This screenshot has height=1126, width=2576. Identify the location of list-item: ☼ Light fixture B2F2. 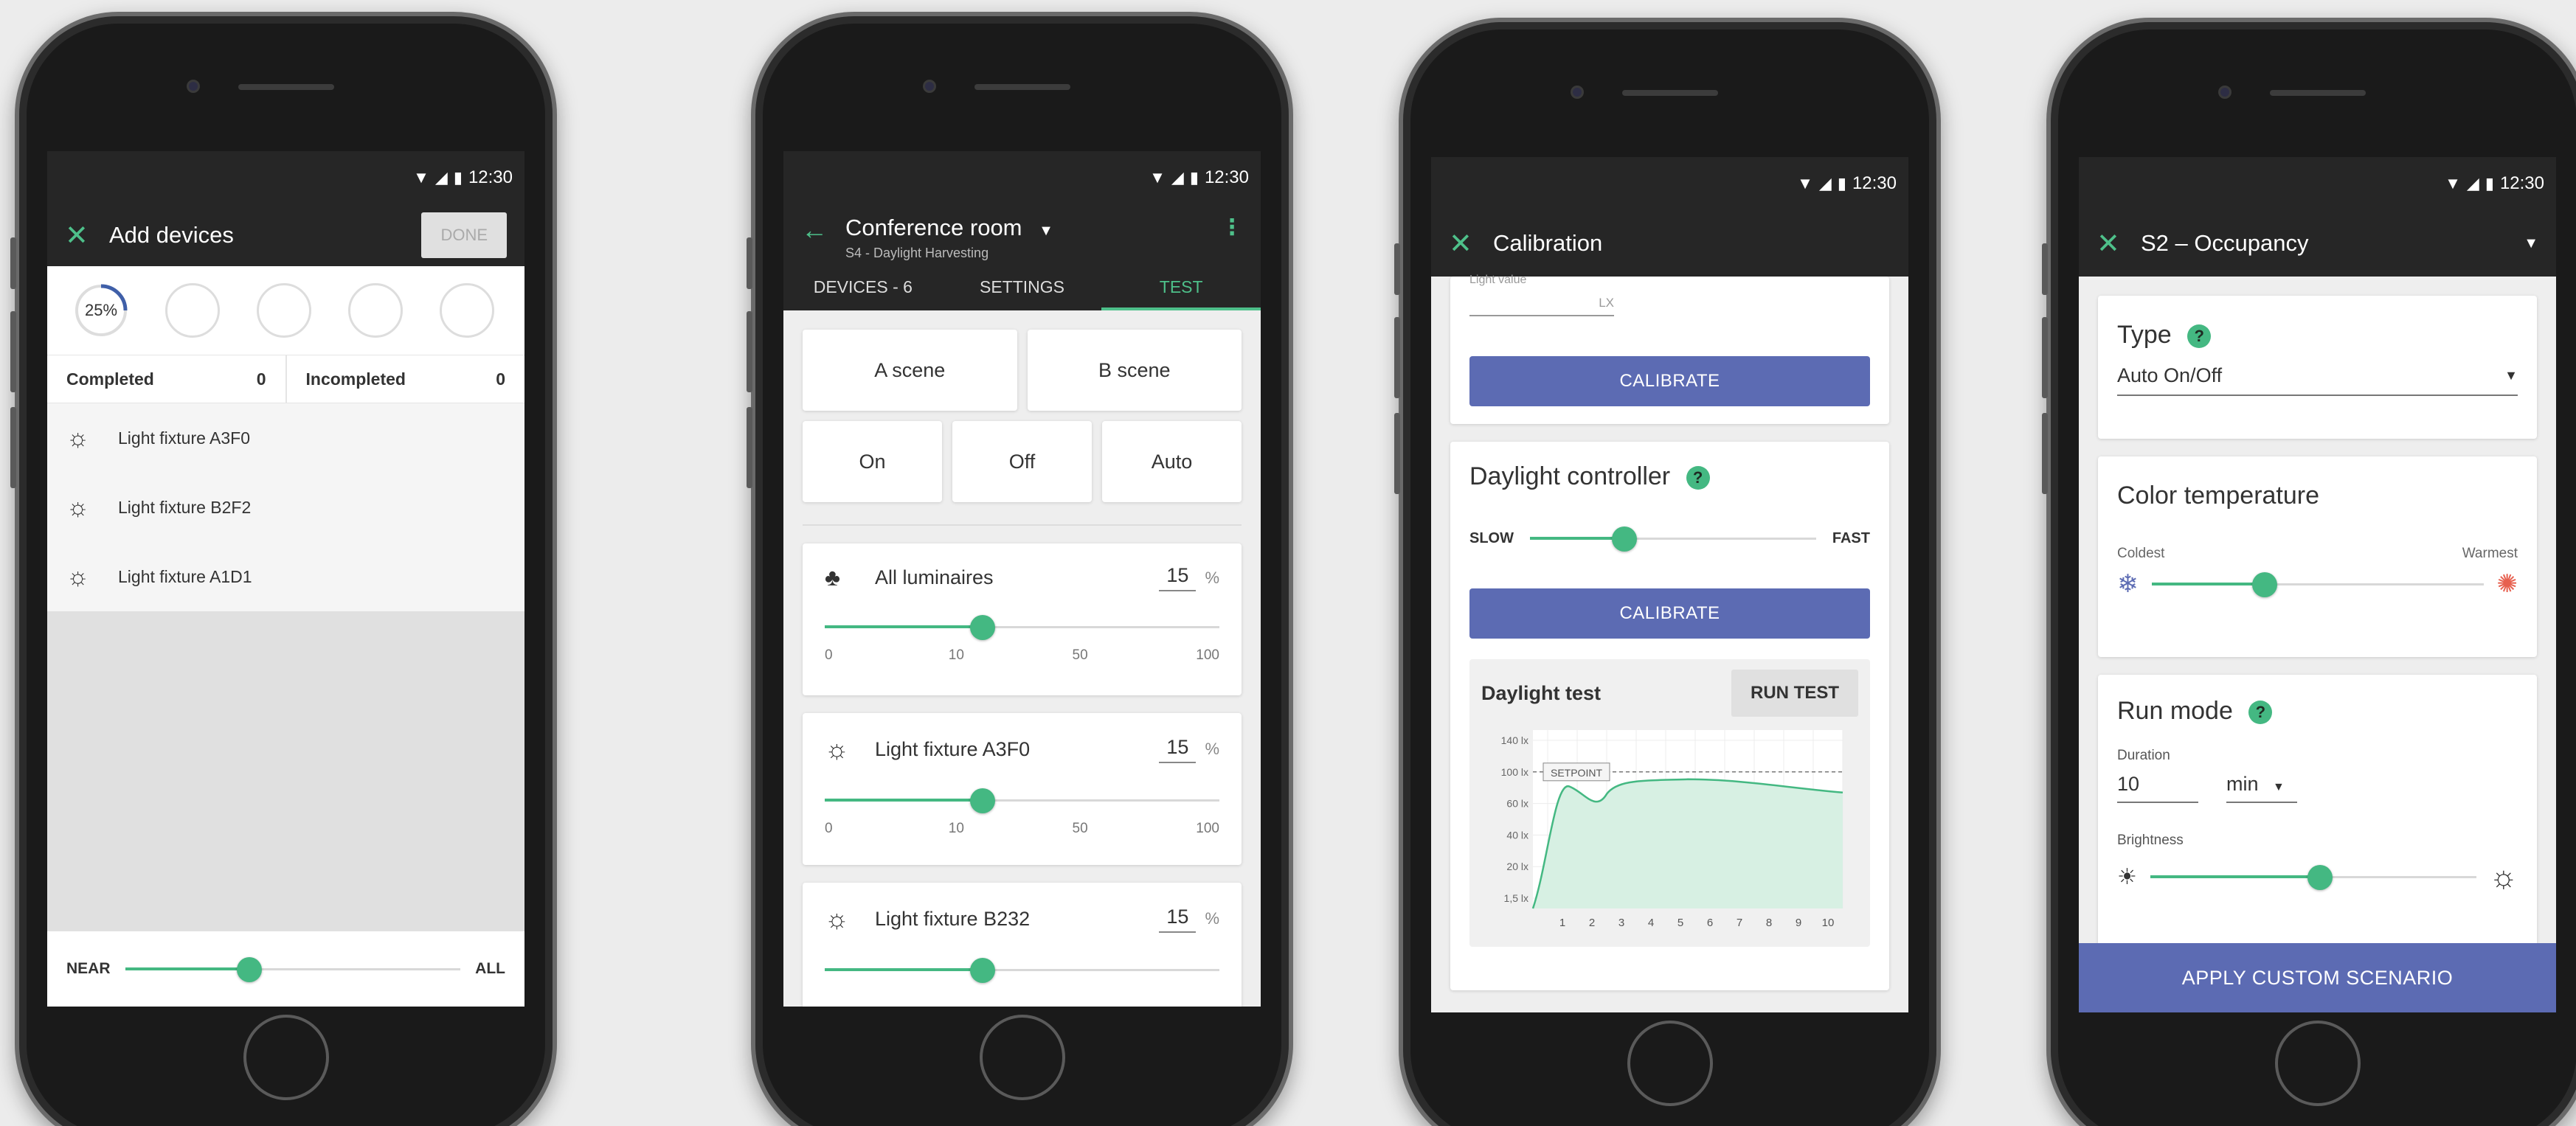
(285, 507).